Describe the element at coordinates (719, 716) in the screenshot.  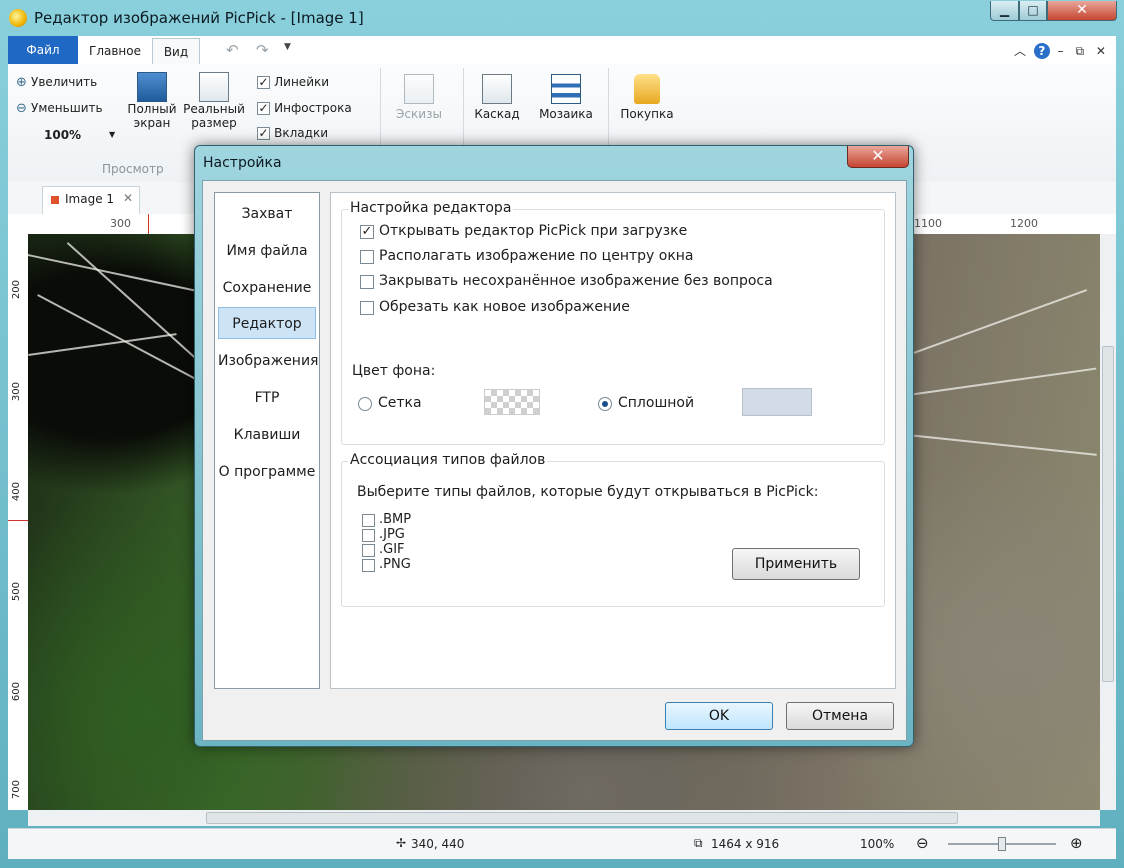
I see `ok-button: OK` at that location.